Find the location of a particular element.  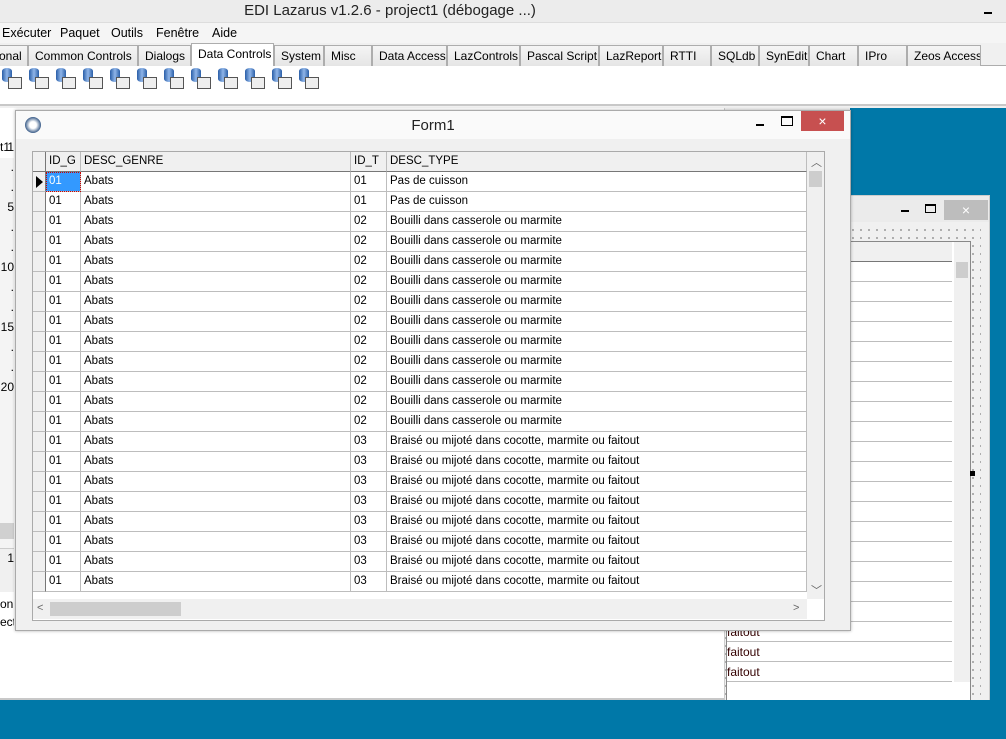

tab-lazcontrols: LazControls is located at coordinates (483, 55).